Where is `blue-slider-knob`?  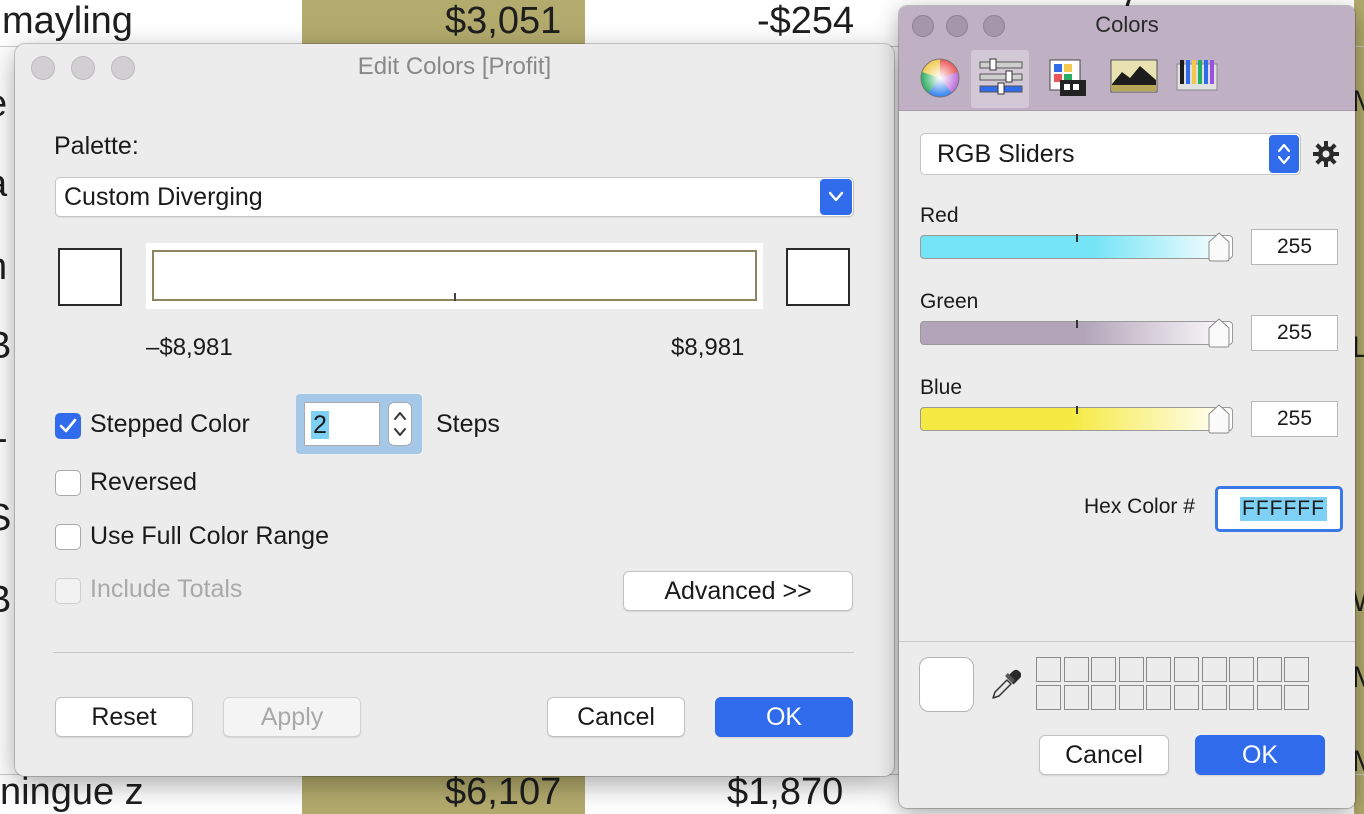
blue-slider-knob is located at coordinates (1219, 419).